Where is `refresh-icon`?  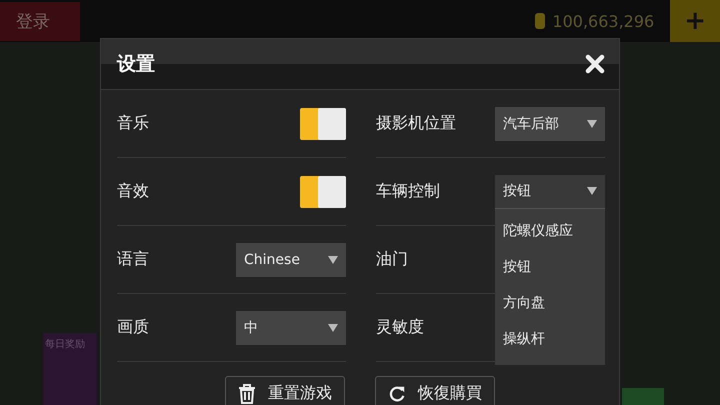 refresh-icon is located at coordinates (397, 393).